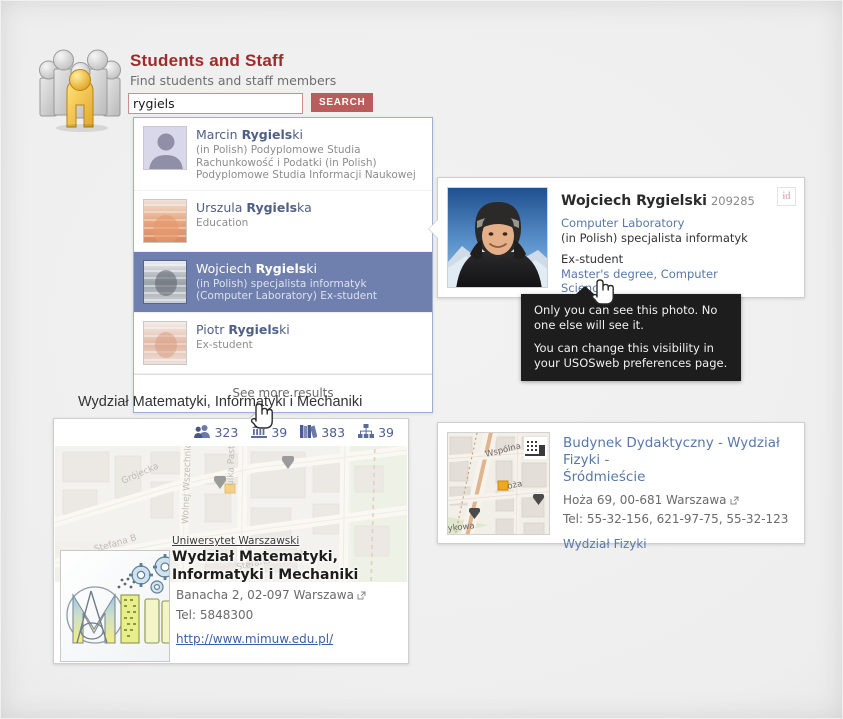 This screenshot has height=719, width=843. Describe the element at coordinates (654, 237) in the screenshot. I see `person-position: (in Polish) specjalista informatyk` at that location.